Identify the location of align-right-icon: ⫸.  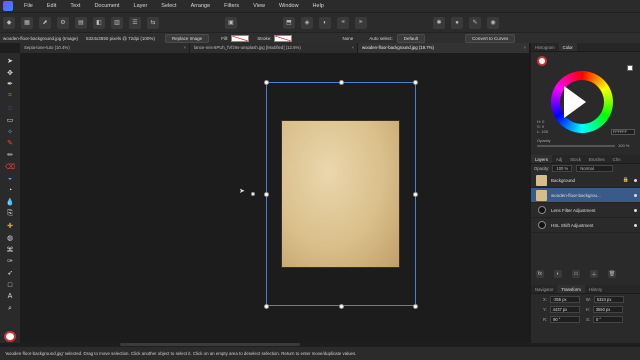
(361, 22).